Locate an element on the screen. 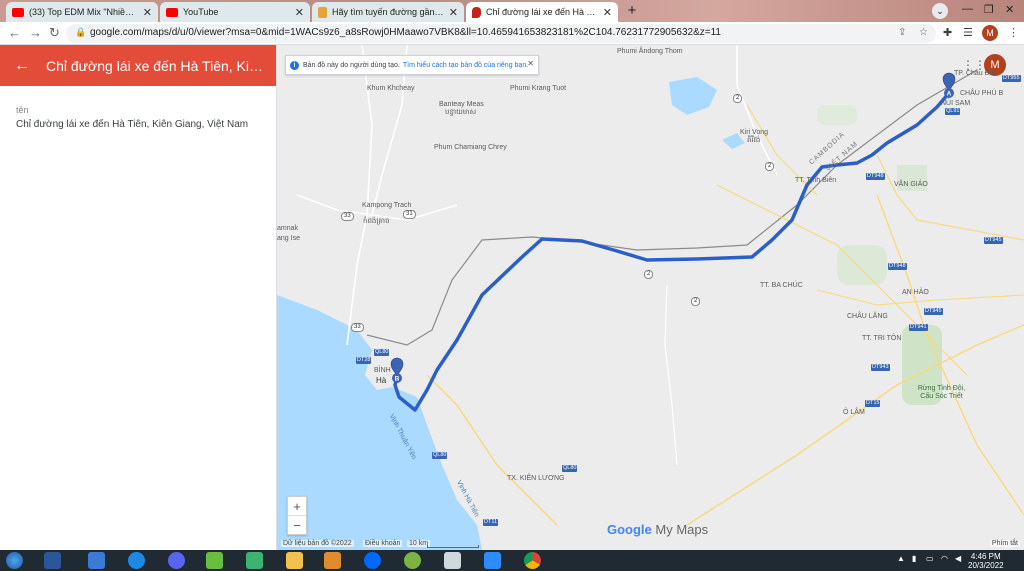 The image size is (1024, 571). route-number: 31 is located at coordinates (409, 214).